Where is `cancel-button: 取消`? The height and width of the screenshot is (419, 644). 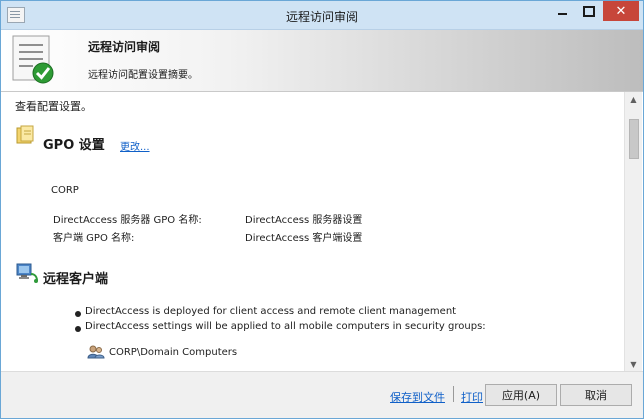
cancel-button: 取消 is located at coordinates (596, 395).